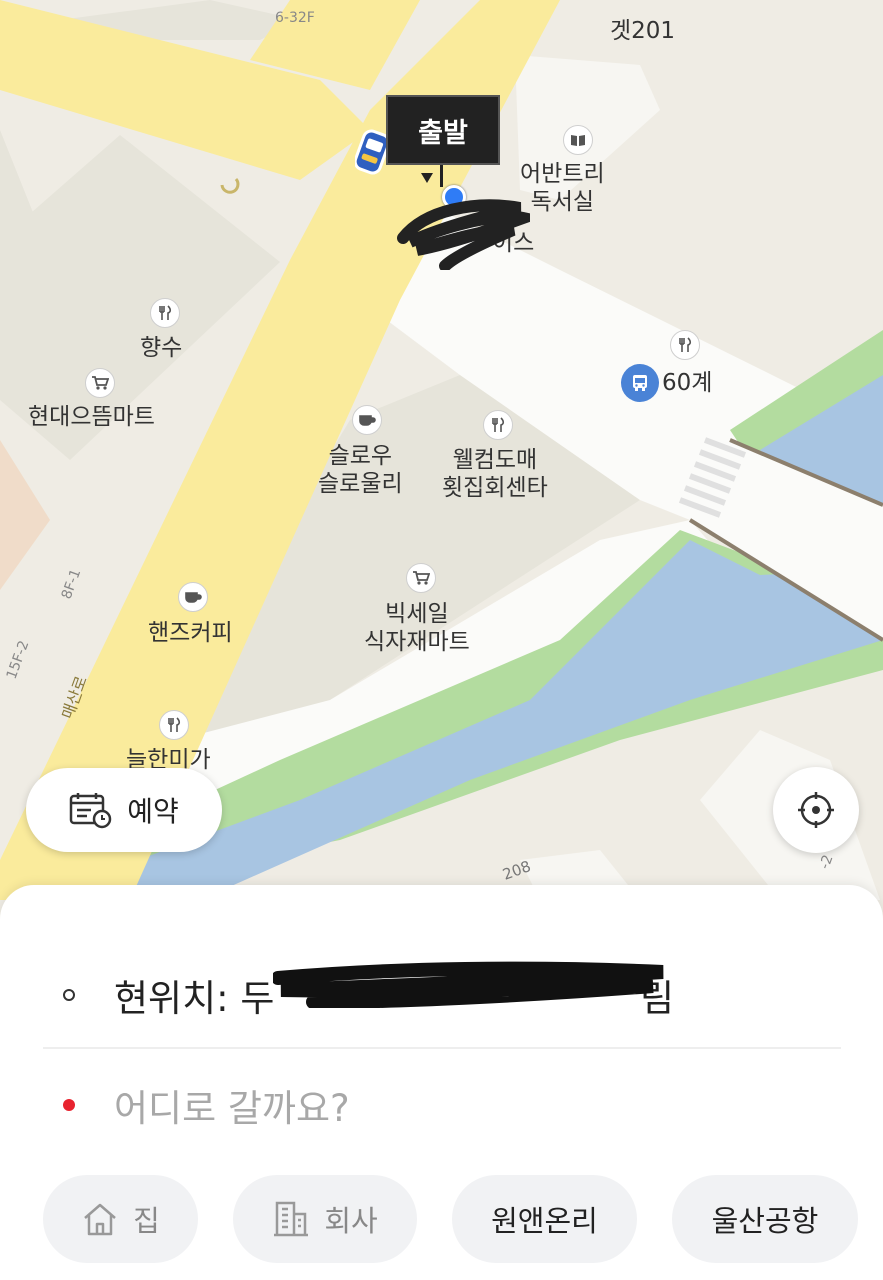  What do you see at coordinates (295, 18) in the screenshot?
I see `svg-text: 6-32F` at bounding box center [295, 18].